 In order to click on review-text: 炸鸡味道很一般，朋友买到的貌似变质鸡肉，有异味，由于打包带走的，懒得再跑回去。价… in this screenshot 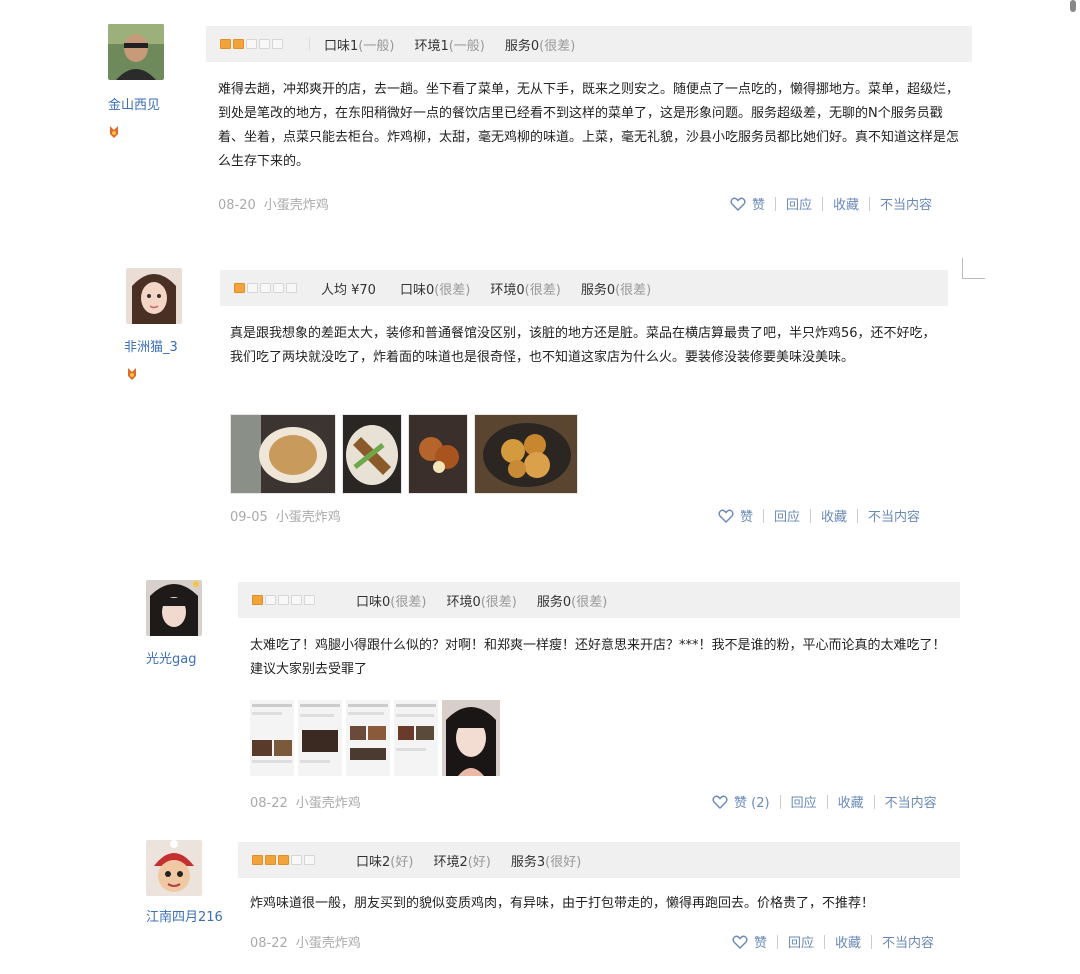, I will do `click(562, 903)`.